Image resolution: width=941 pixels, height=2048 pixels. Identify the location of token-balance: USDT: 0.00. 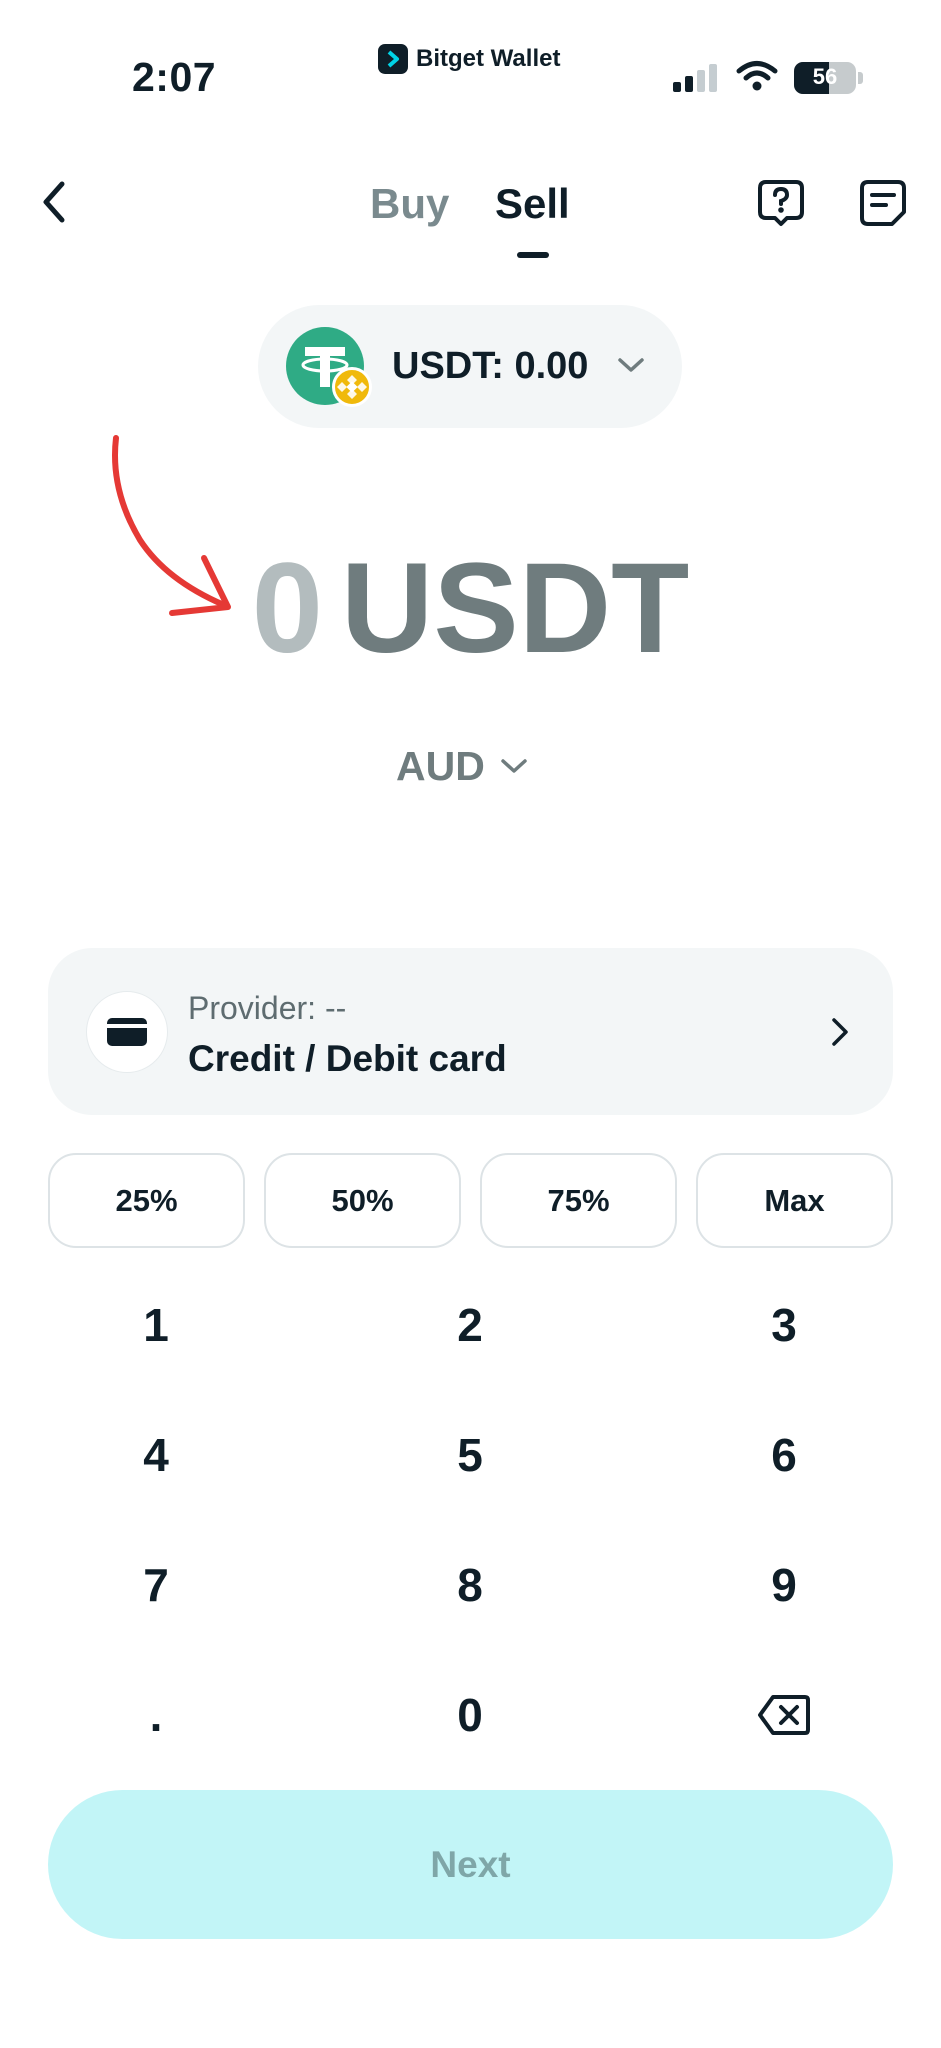
(490, 366).